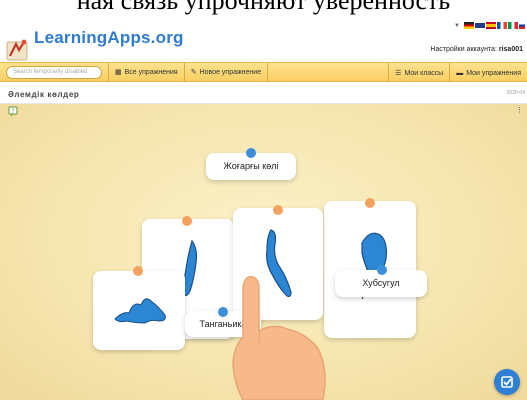 The width and height of the screenshot is (527, 400). I want to click on list-icon: ☰, so click(398, 73).